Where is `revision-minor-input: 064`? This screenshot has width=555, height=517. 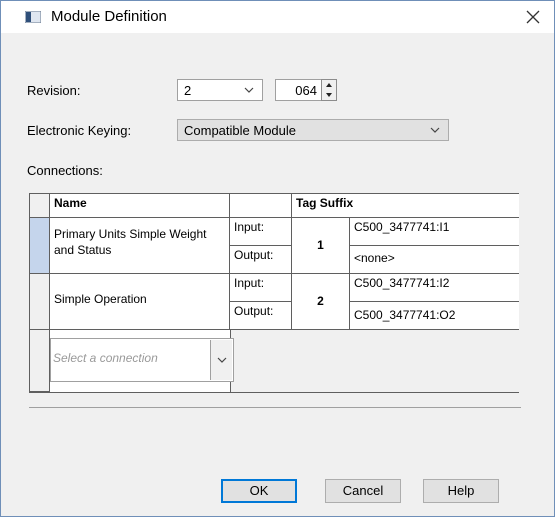
revision-minor-input: 064 is located at coordinates (299, 90).